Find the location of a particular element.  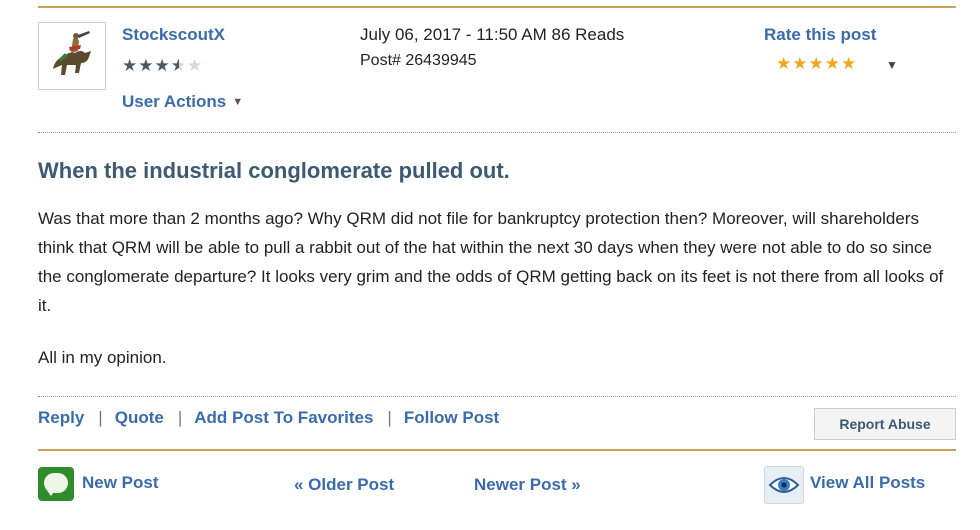

reply-link: Reply is located at coordinates (61, 418).